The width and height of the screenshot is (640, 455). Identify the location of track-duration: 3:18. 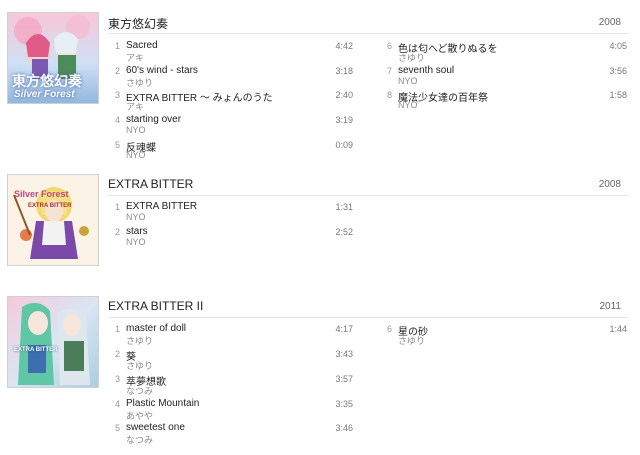
(344, 71).